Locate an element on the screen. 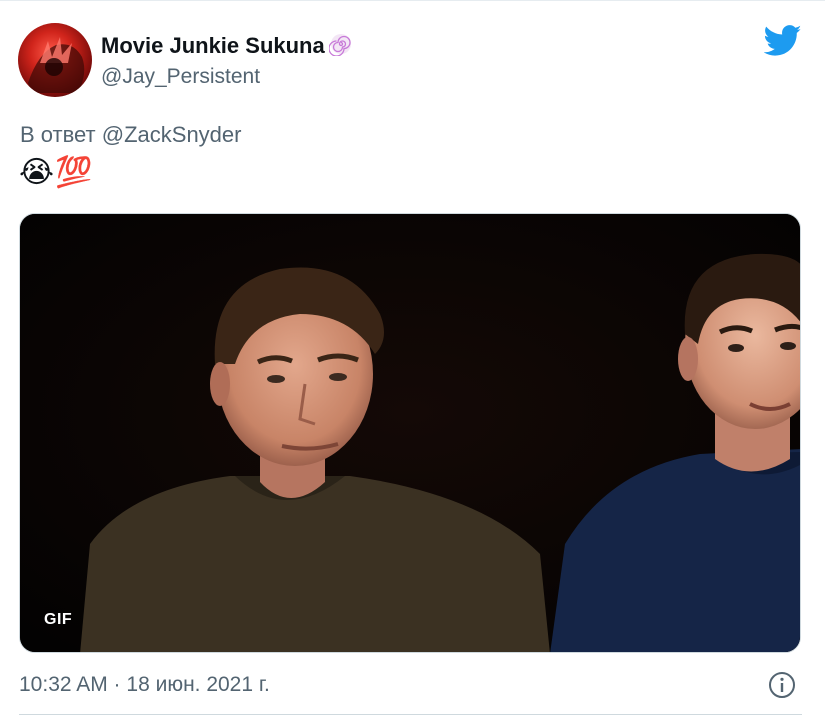  author-display-name: Movie Junkie Sukuna is located at coordinates (227, 45).